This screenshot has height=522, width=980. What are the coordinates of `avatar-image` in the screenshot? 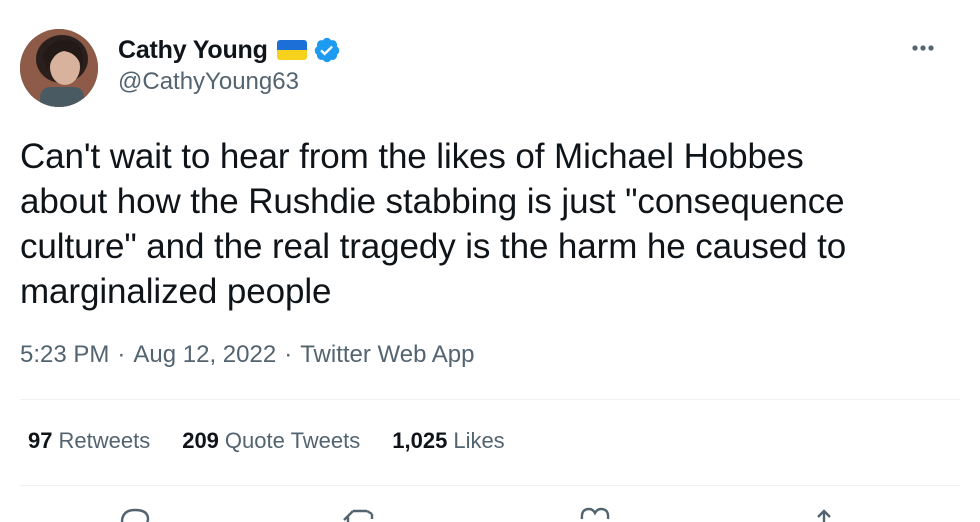 It's located at (59, 68).